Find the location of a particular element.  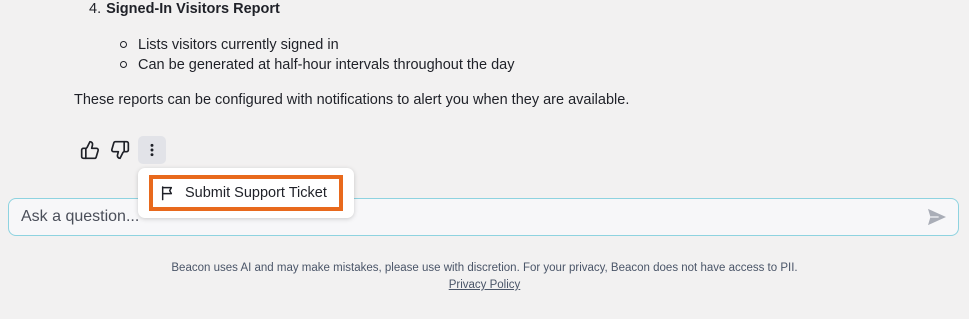

list-item: Lists visitors currently signed in is located at coordinates (317, 46).